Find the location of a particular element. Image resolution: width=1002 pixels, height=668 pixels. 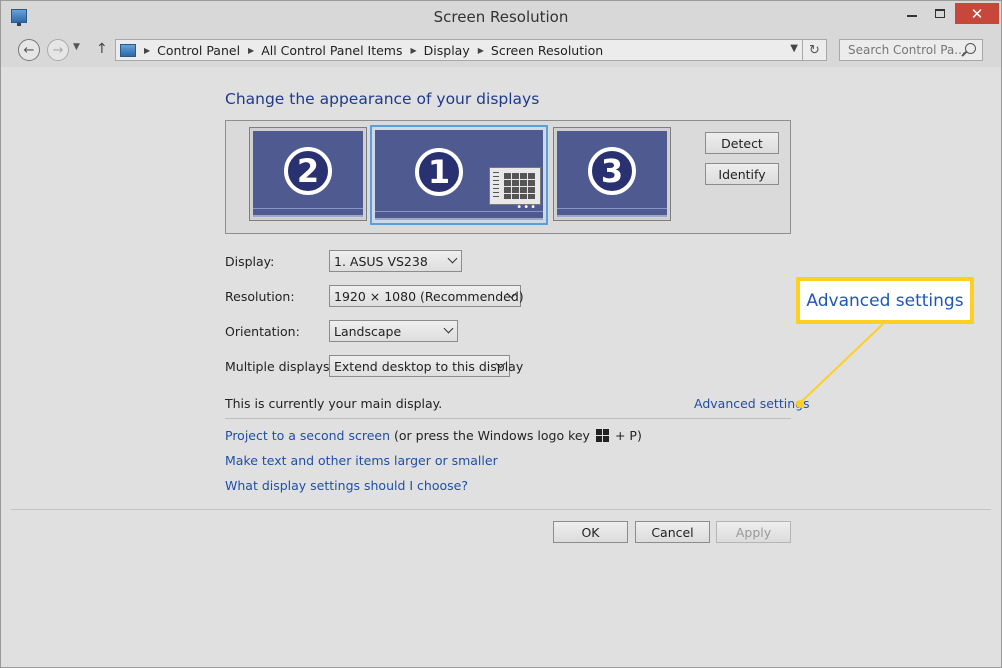

resolution-label: Resolution: is located at coordinates (260, 296).